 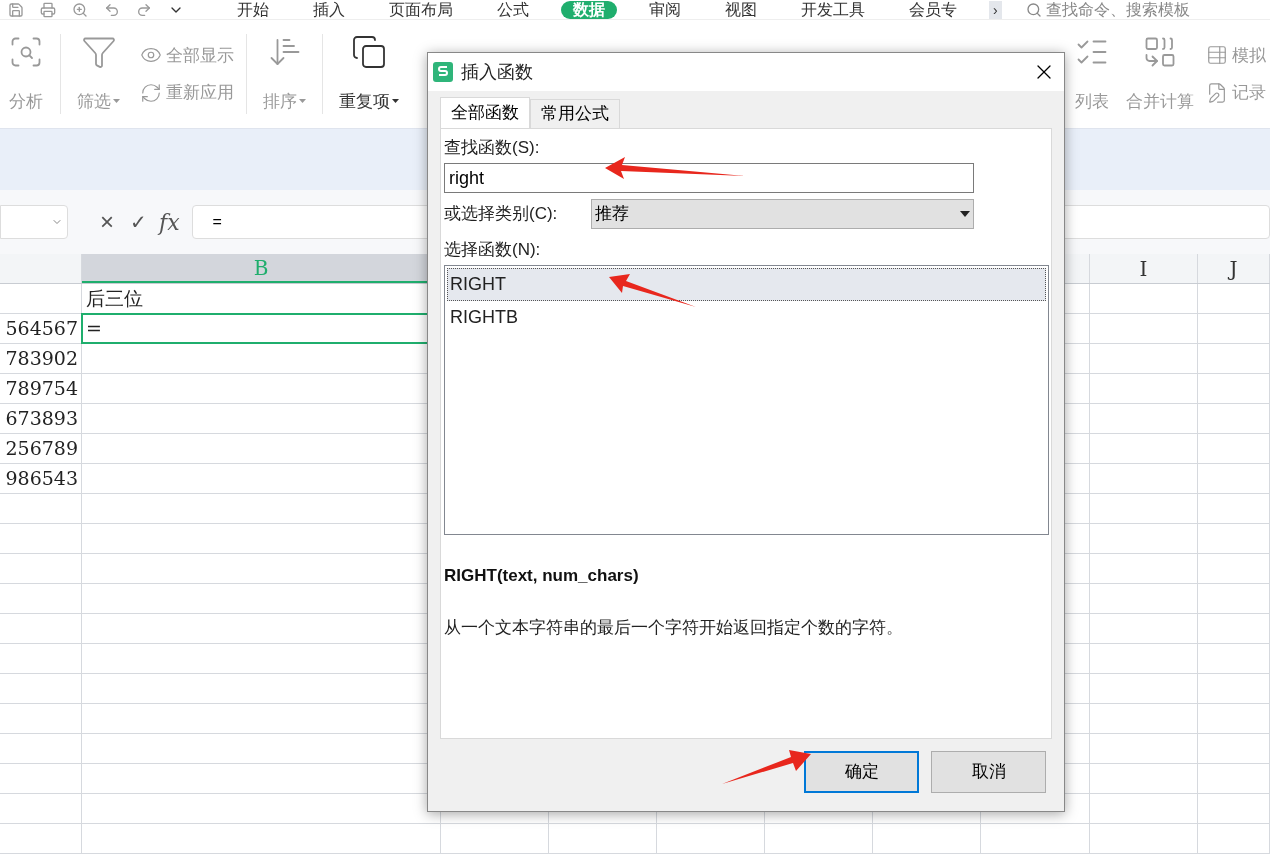 I want to click on function-button: fx, so click(x=169, y=222).